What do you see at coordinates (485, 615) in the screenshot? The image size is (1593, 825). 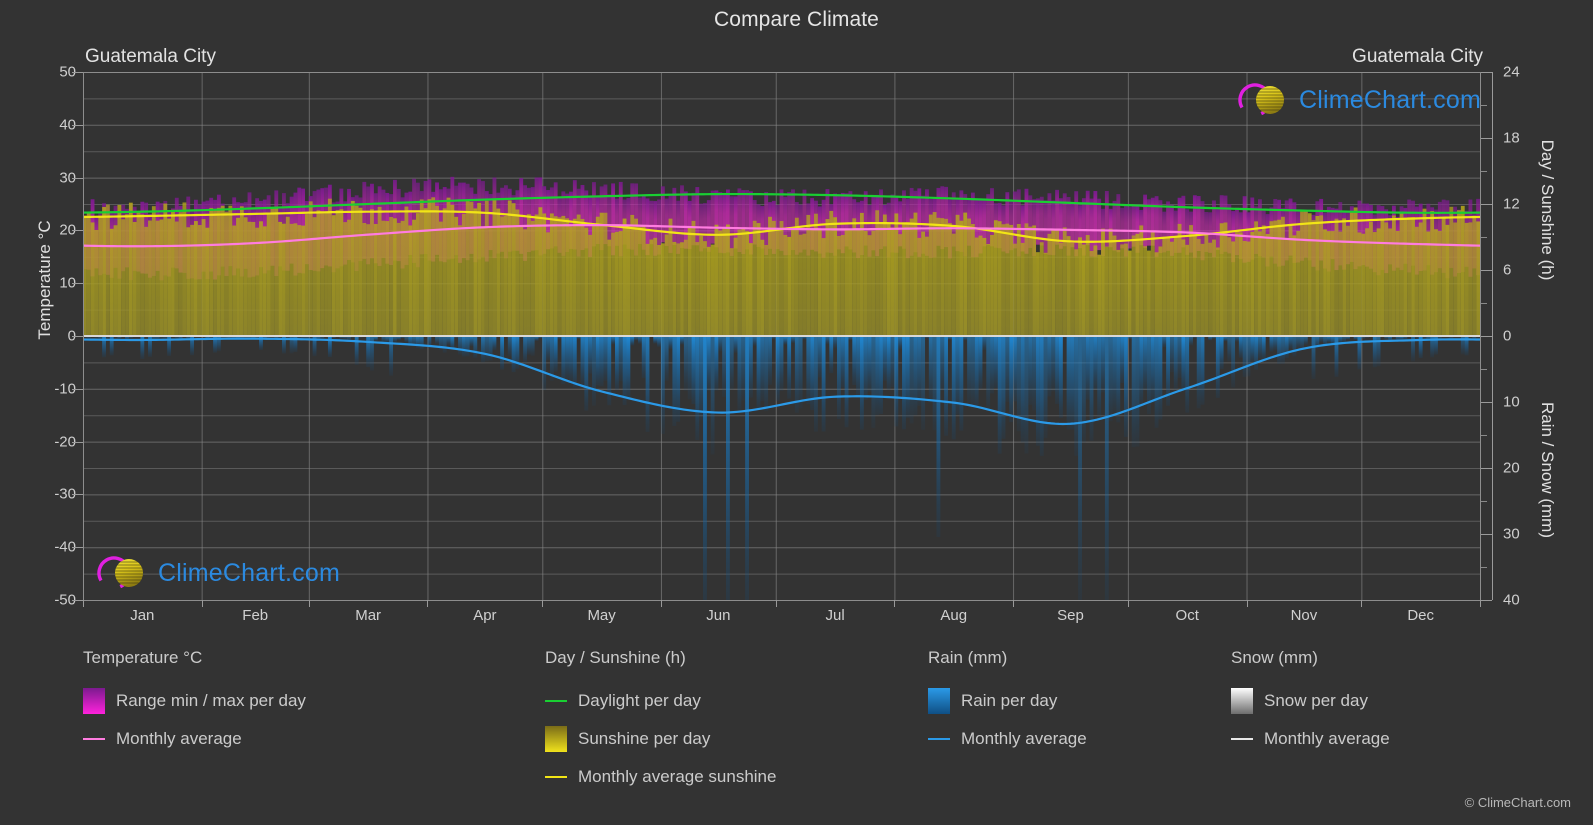 I see `x-tick-label-apr: Apr` at bounding box center [485, 615].